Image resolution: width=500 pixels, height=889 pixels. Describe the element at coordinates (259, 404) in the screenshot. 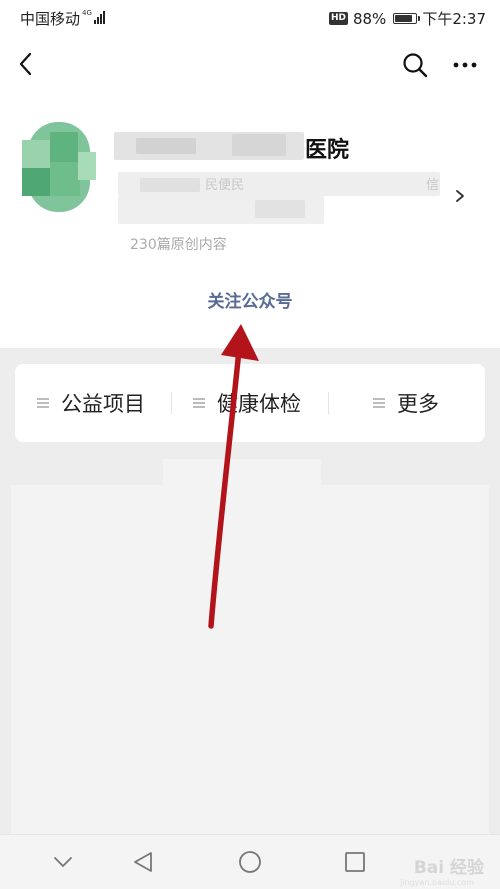

I see `menu-item-label: 健康体检` at that location.